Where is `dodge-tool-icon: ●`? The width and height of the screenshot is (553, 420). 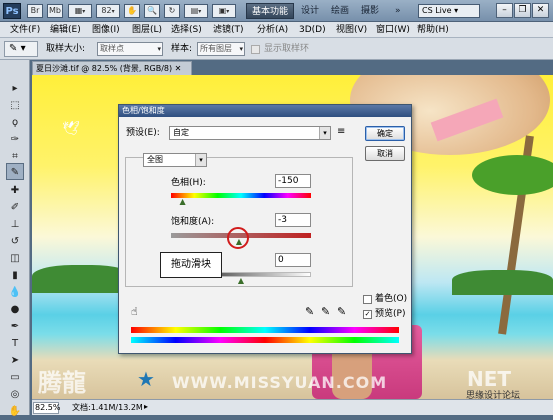
dodge-tool-icon: ● is located at coordinates (15, 309).